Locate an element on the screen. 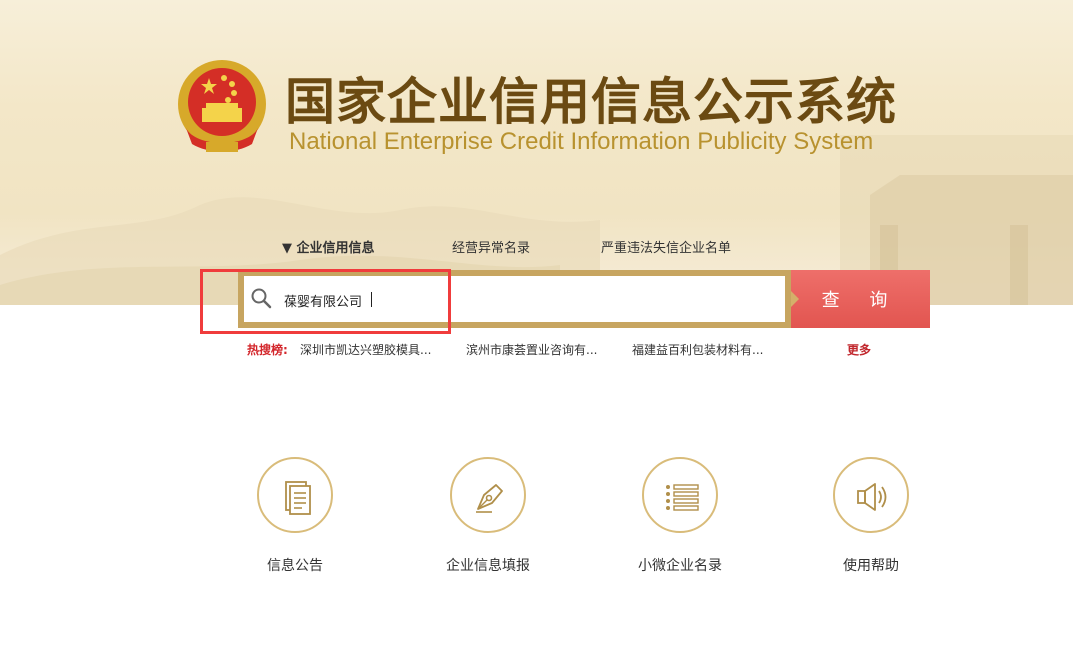 Image resolution: width=1073 pixels, height=647 pixels. more-link: 更多 is located at coordinates (859, 349).